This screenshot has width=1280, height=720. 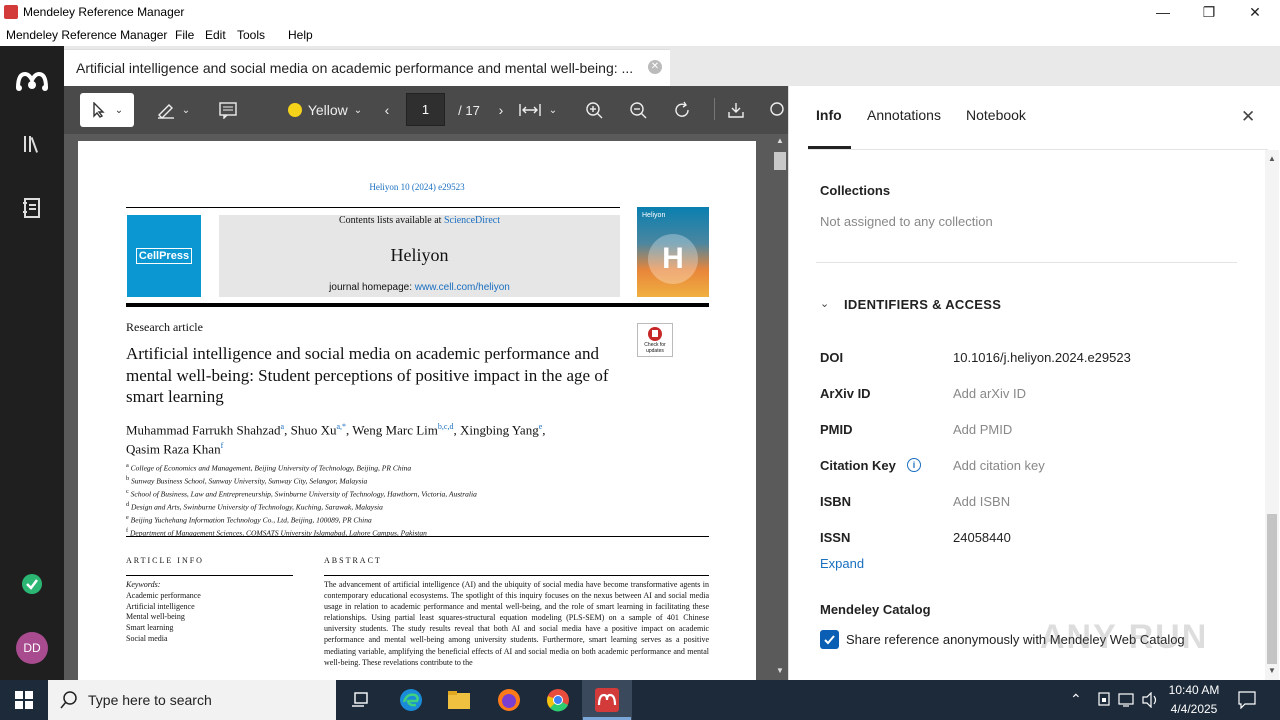 What do you see at coordinates (32, 80) in the screenshot?
I see `mendeley-logo-icon` at bounding box center [32, 80].